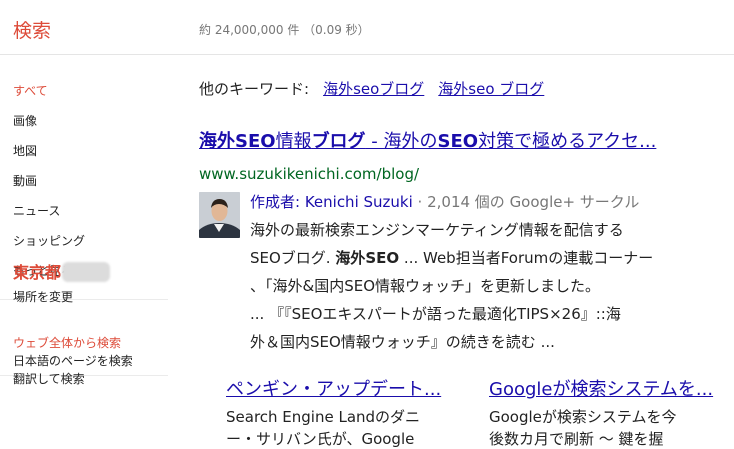 This screenshot has height=449, width=734. I want to click on author-avatar, so click(219, 215).